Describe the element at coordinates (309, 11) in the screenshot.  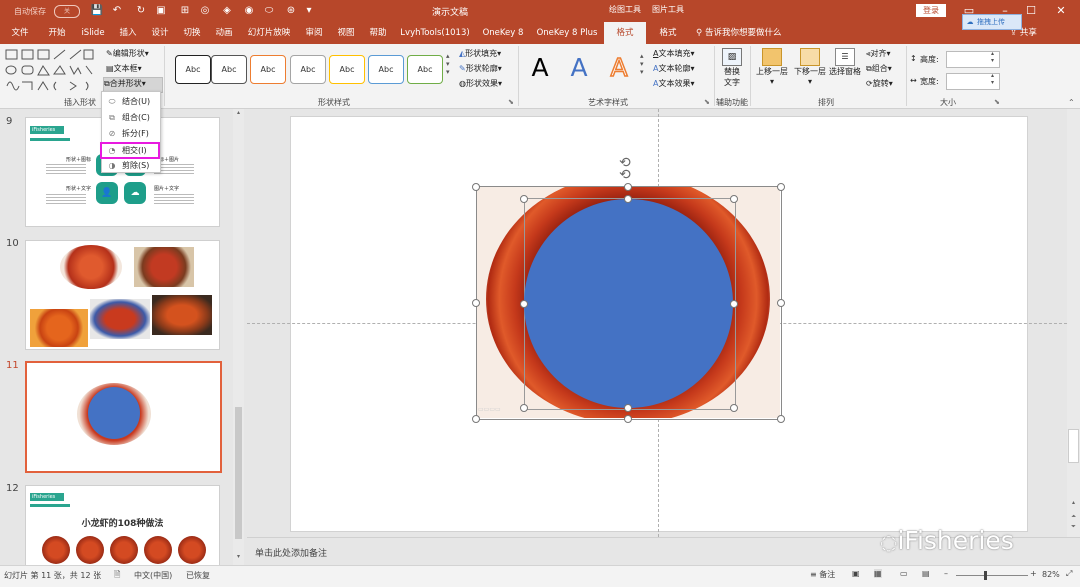
I see `customize-toolbar-icon: ▾` at that location.